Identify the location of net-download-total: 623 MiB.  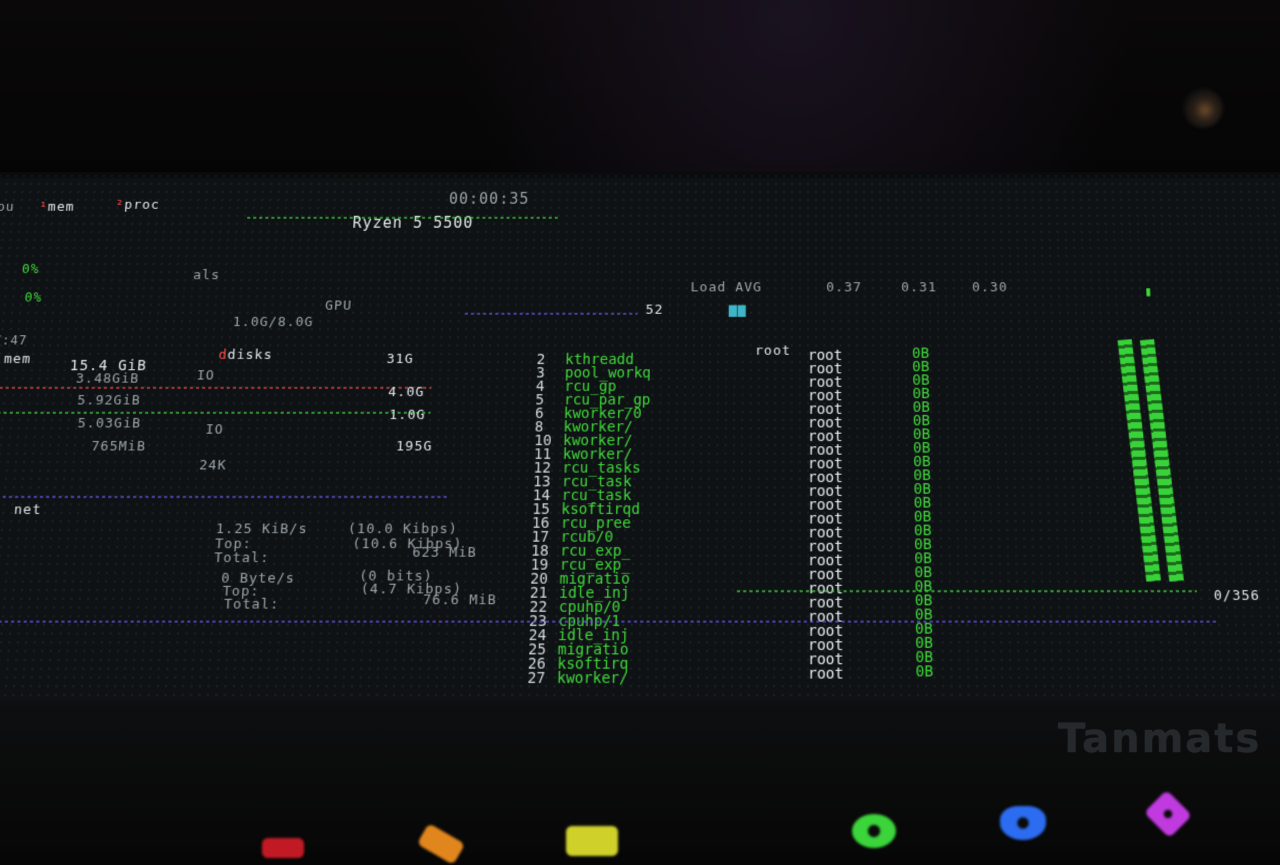
(444, 553).